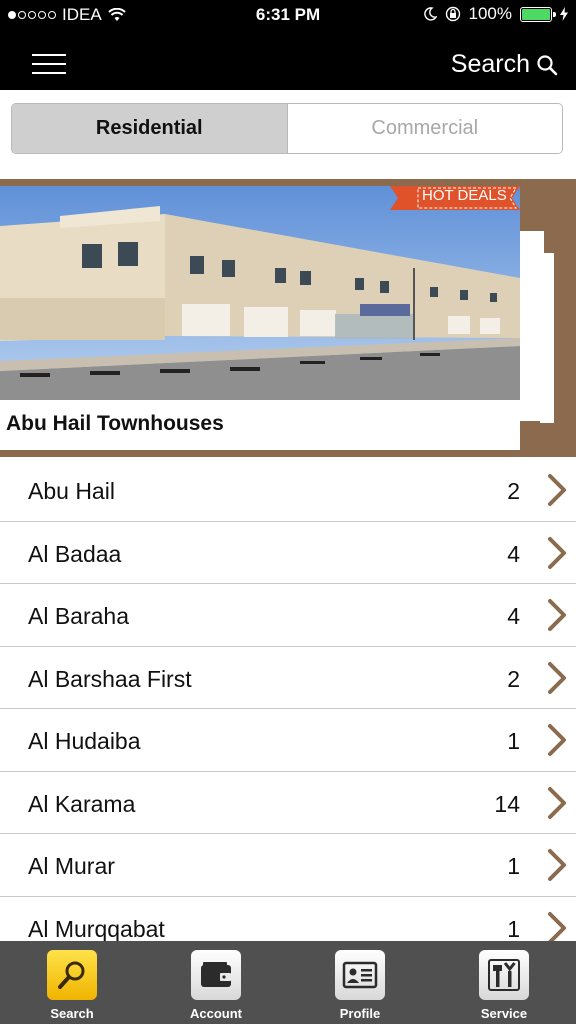 This screenshot has width=576, height=1024. Describe the element at coordinates (288, 553) in the screenshot. I see `list-item: Al Badaa 4` at that location.